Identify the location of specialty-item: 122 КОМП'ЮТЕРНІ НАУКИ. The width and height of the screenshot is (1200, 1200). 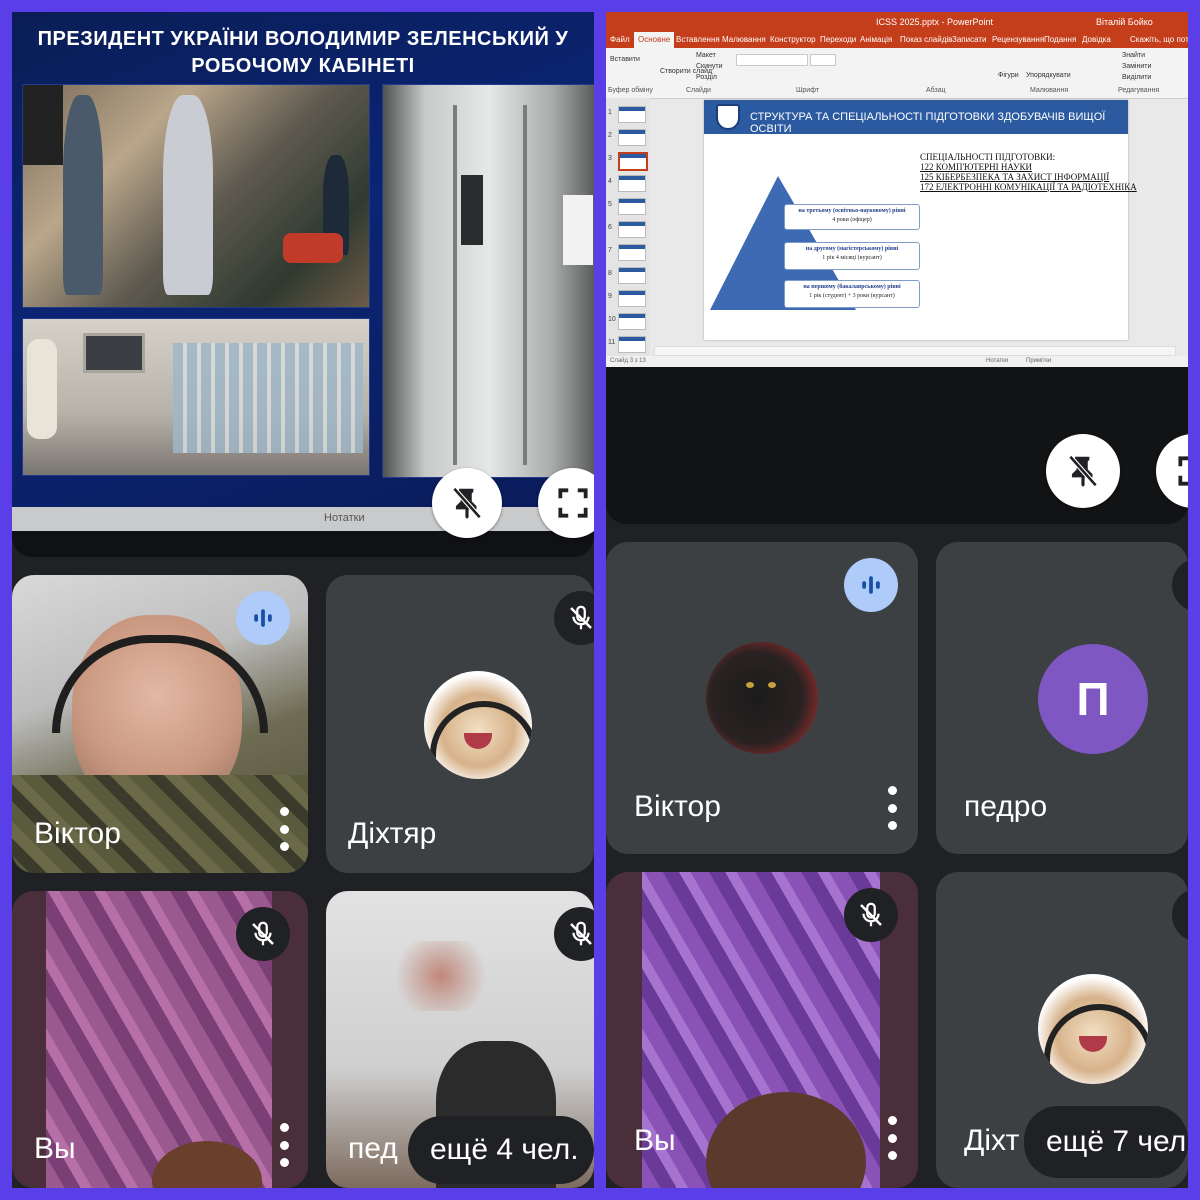
(976, 167).